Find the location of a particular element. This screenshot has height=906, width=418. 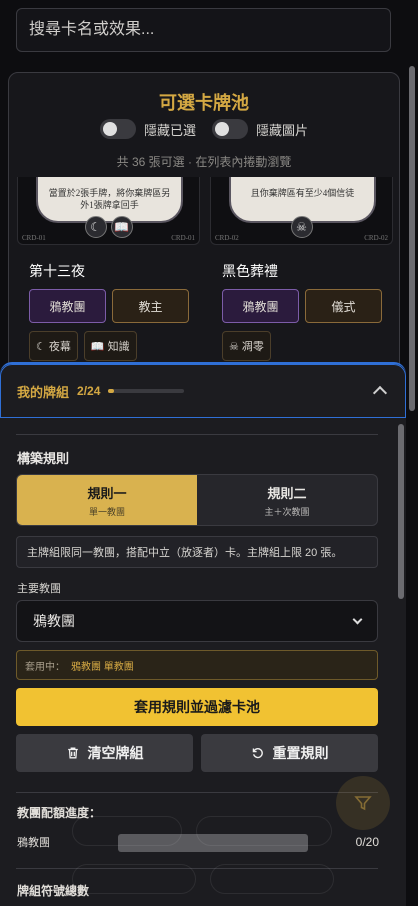

card-code-right: CRD-01 is located at coordinates (183, 238).